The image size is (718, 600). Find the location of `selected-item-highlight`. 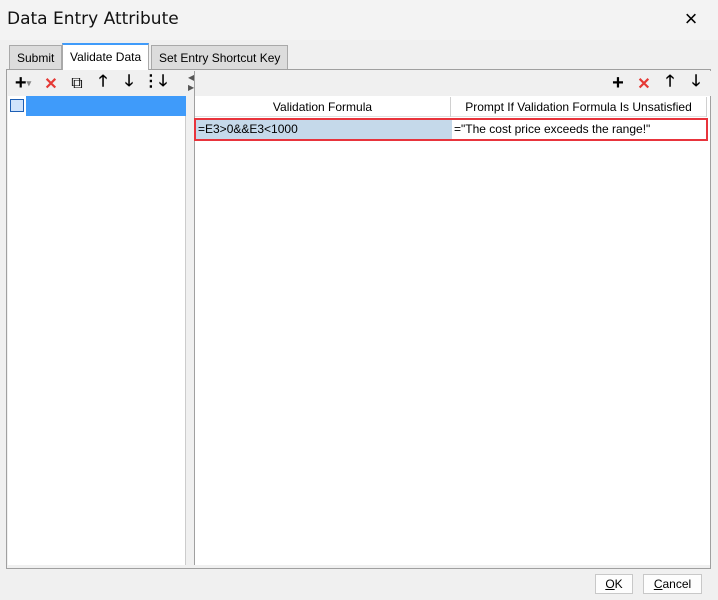

selected-item-highlight is located at coordinates (106, 106).